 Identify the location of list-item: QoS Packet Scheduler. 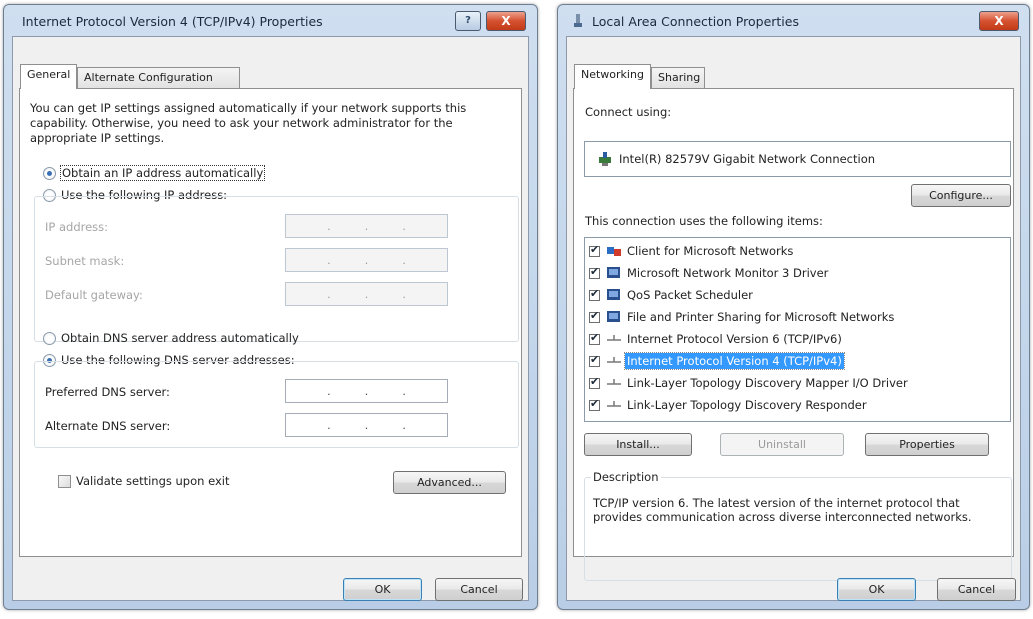
(672, 295).